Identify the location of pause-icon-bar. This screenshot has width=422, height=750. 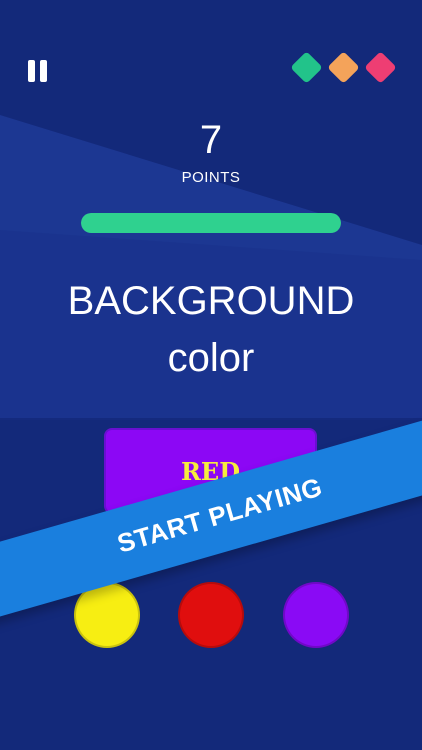
(43, 71).